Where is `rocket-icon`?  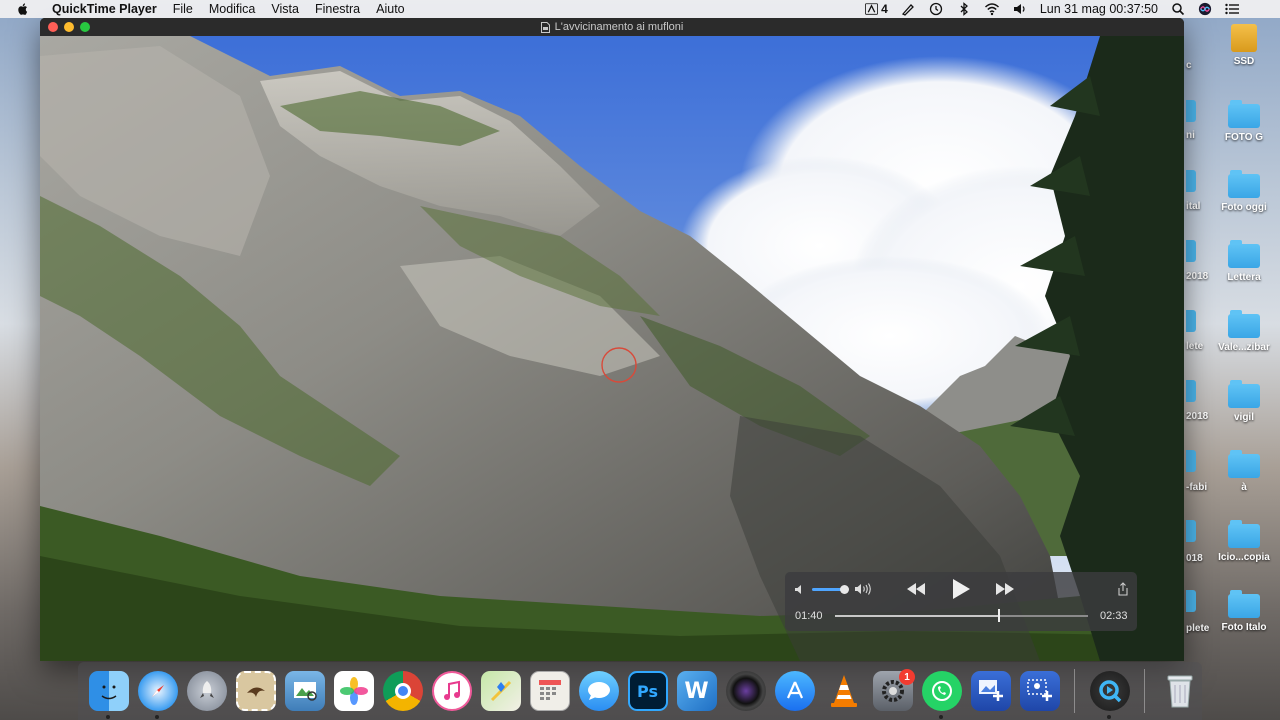 rocket-icon is located at coordinates (206, 691).